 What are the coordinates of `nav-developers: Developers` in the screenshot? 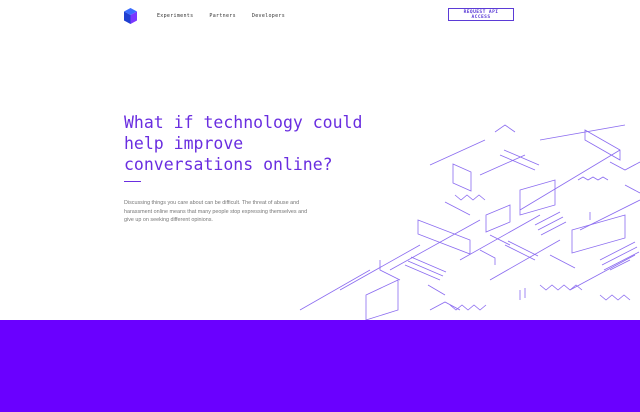 It's located at (268, 16).